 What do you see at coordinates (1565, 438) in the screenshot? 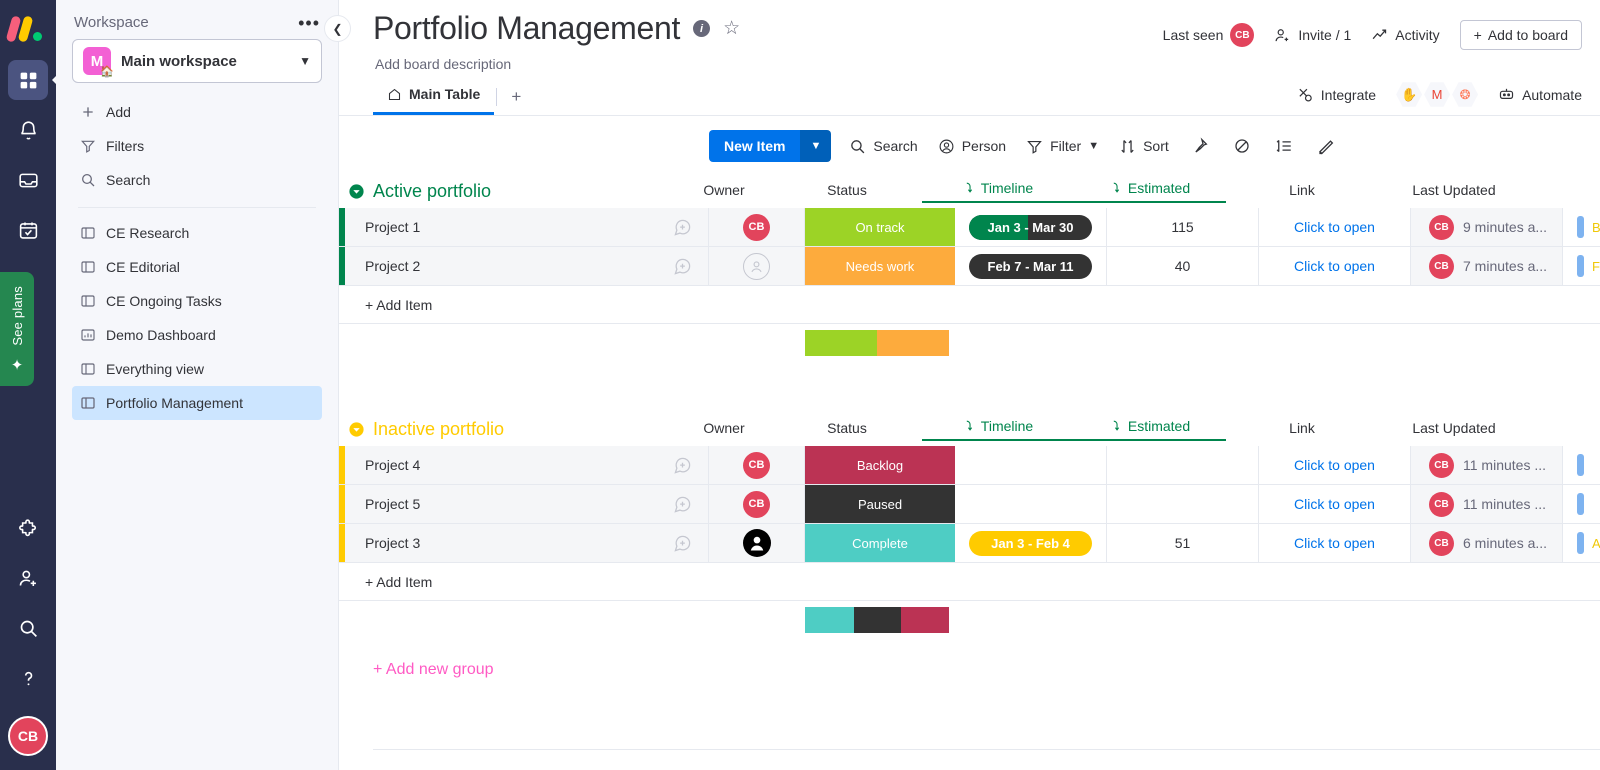
I see `column-header-extra` at bounding box center [1565, 438].